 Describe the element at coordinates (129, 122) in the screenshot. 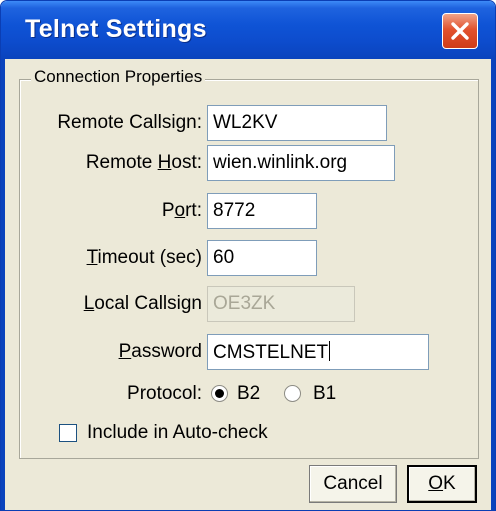

I see `remote-callsign-label: Remote Callsign:` at that location.